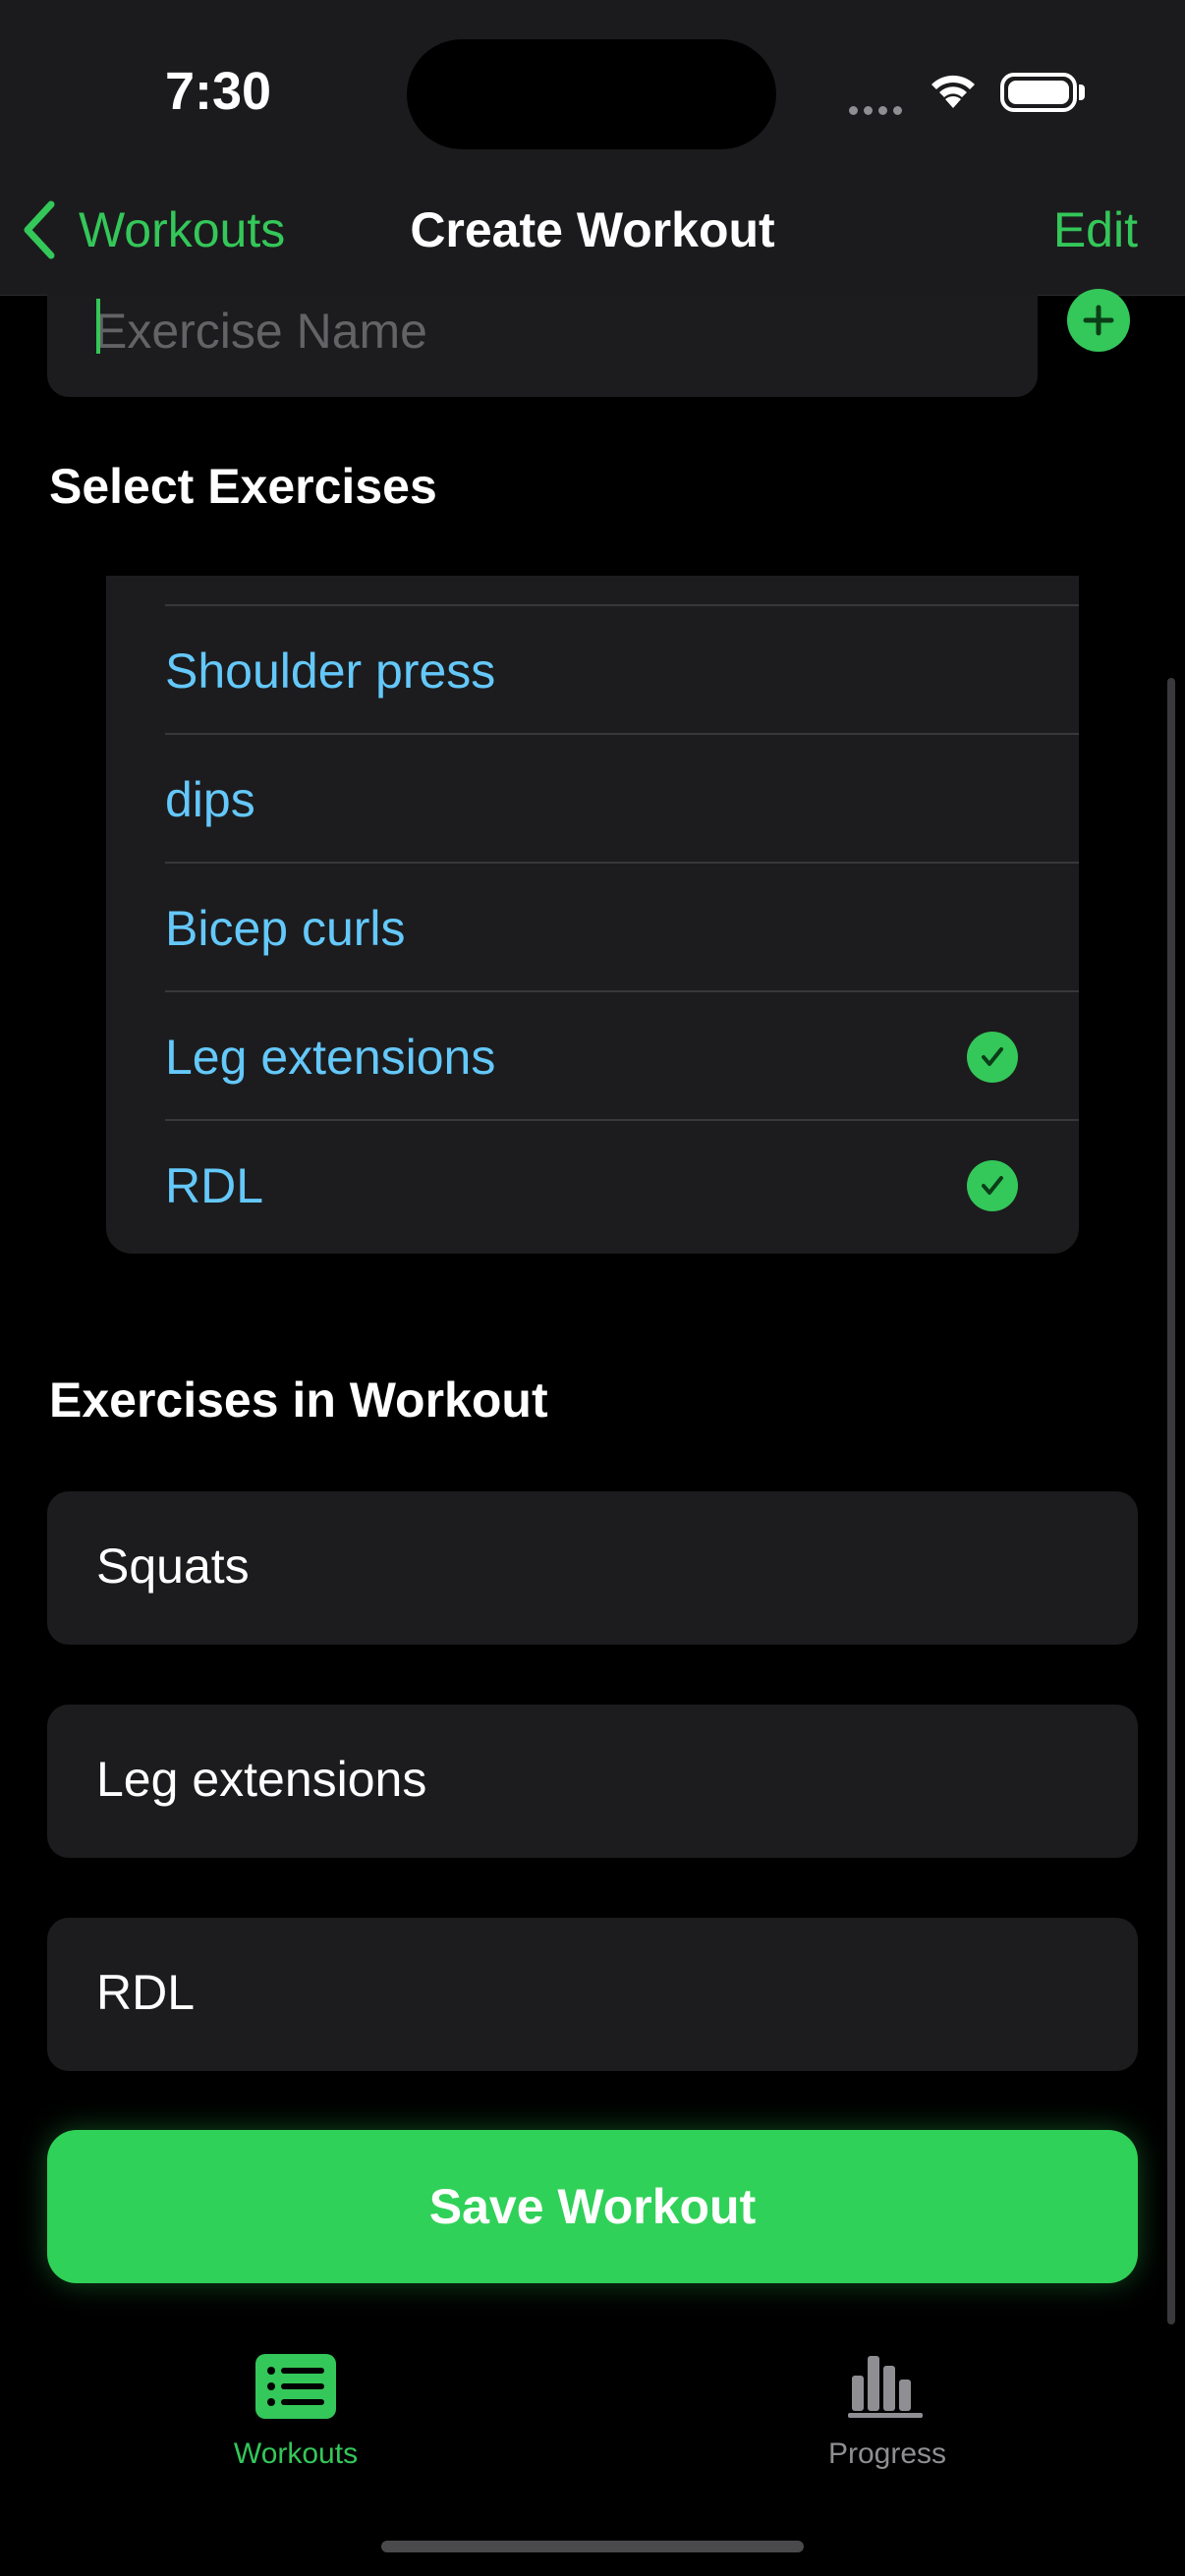 The width and height of the screenshot is (1185, 2576). Describe the element at coordinates (592, 94) in the screenshot. I see `dynamic-island` at that location.